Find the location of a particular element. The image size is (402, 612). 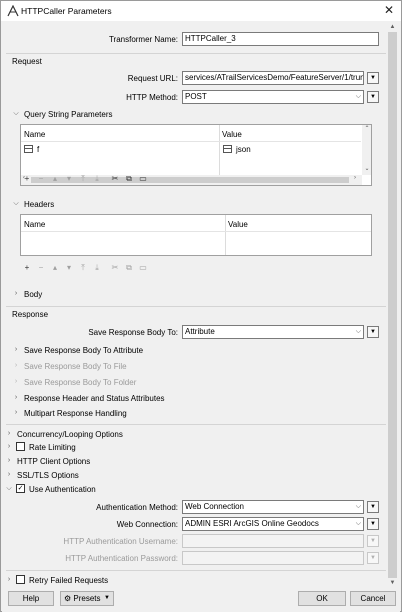

request-url-menu-button: ▼ is located at coordinates (373, 78).